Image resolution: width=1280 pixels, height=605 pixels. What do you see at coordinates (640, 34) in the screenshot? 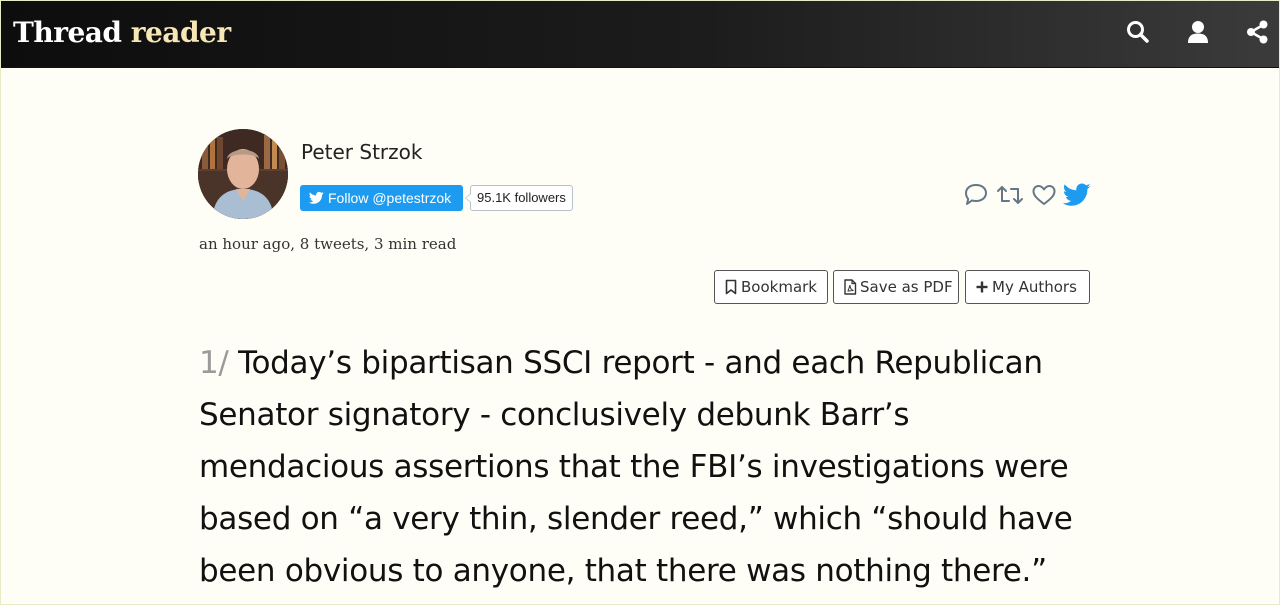
I see `top-navbar: Thread reader` at bounding box center [640, 34].